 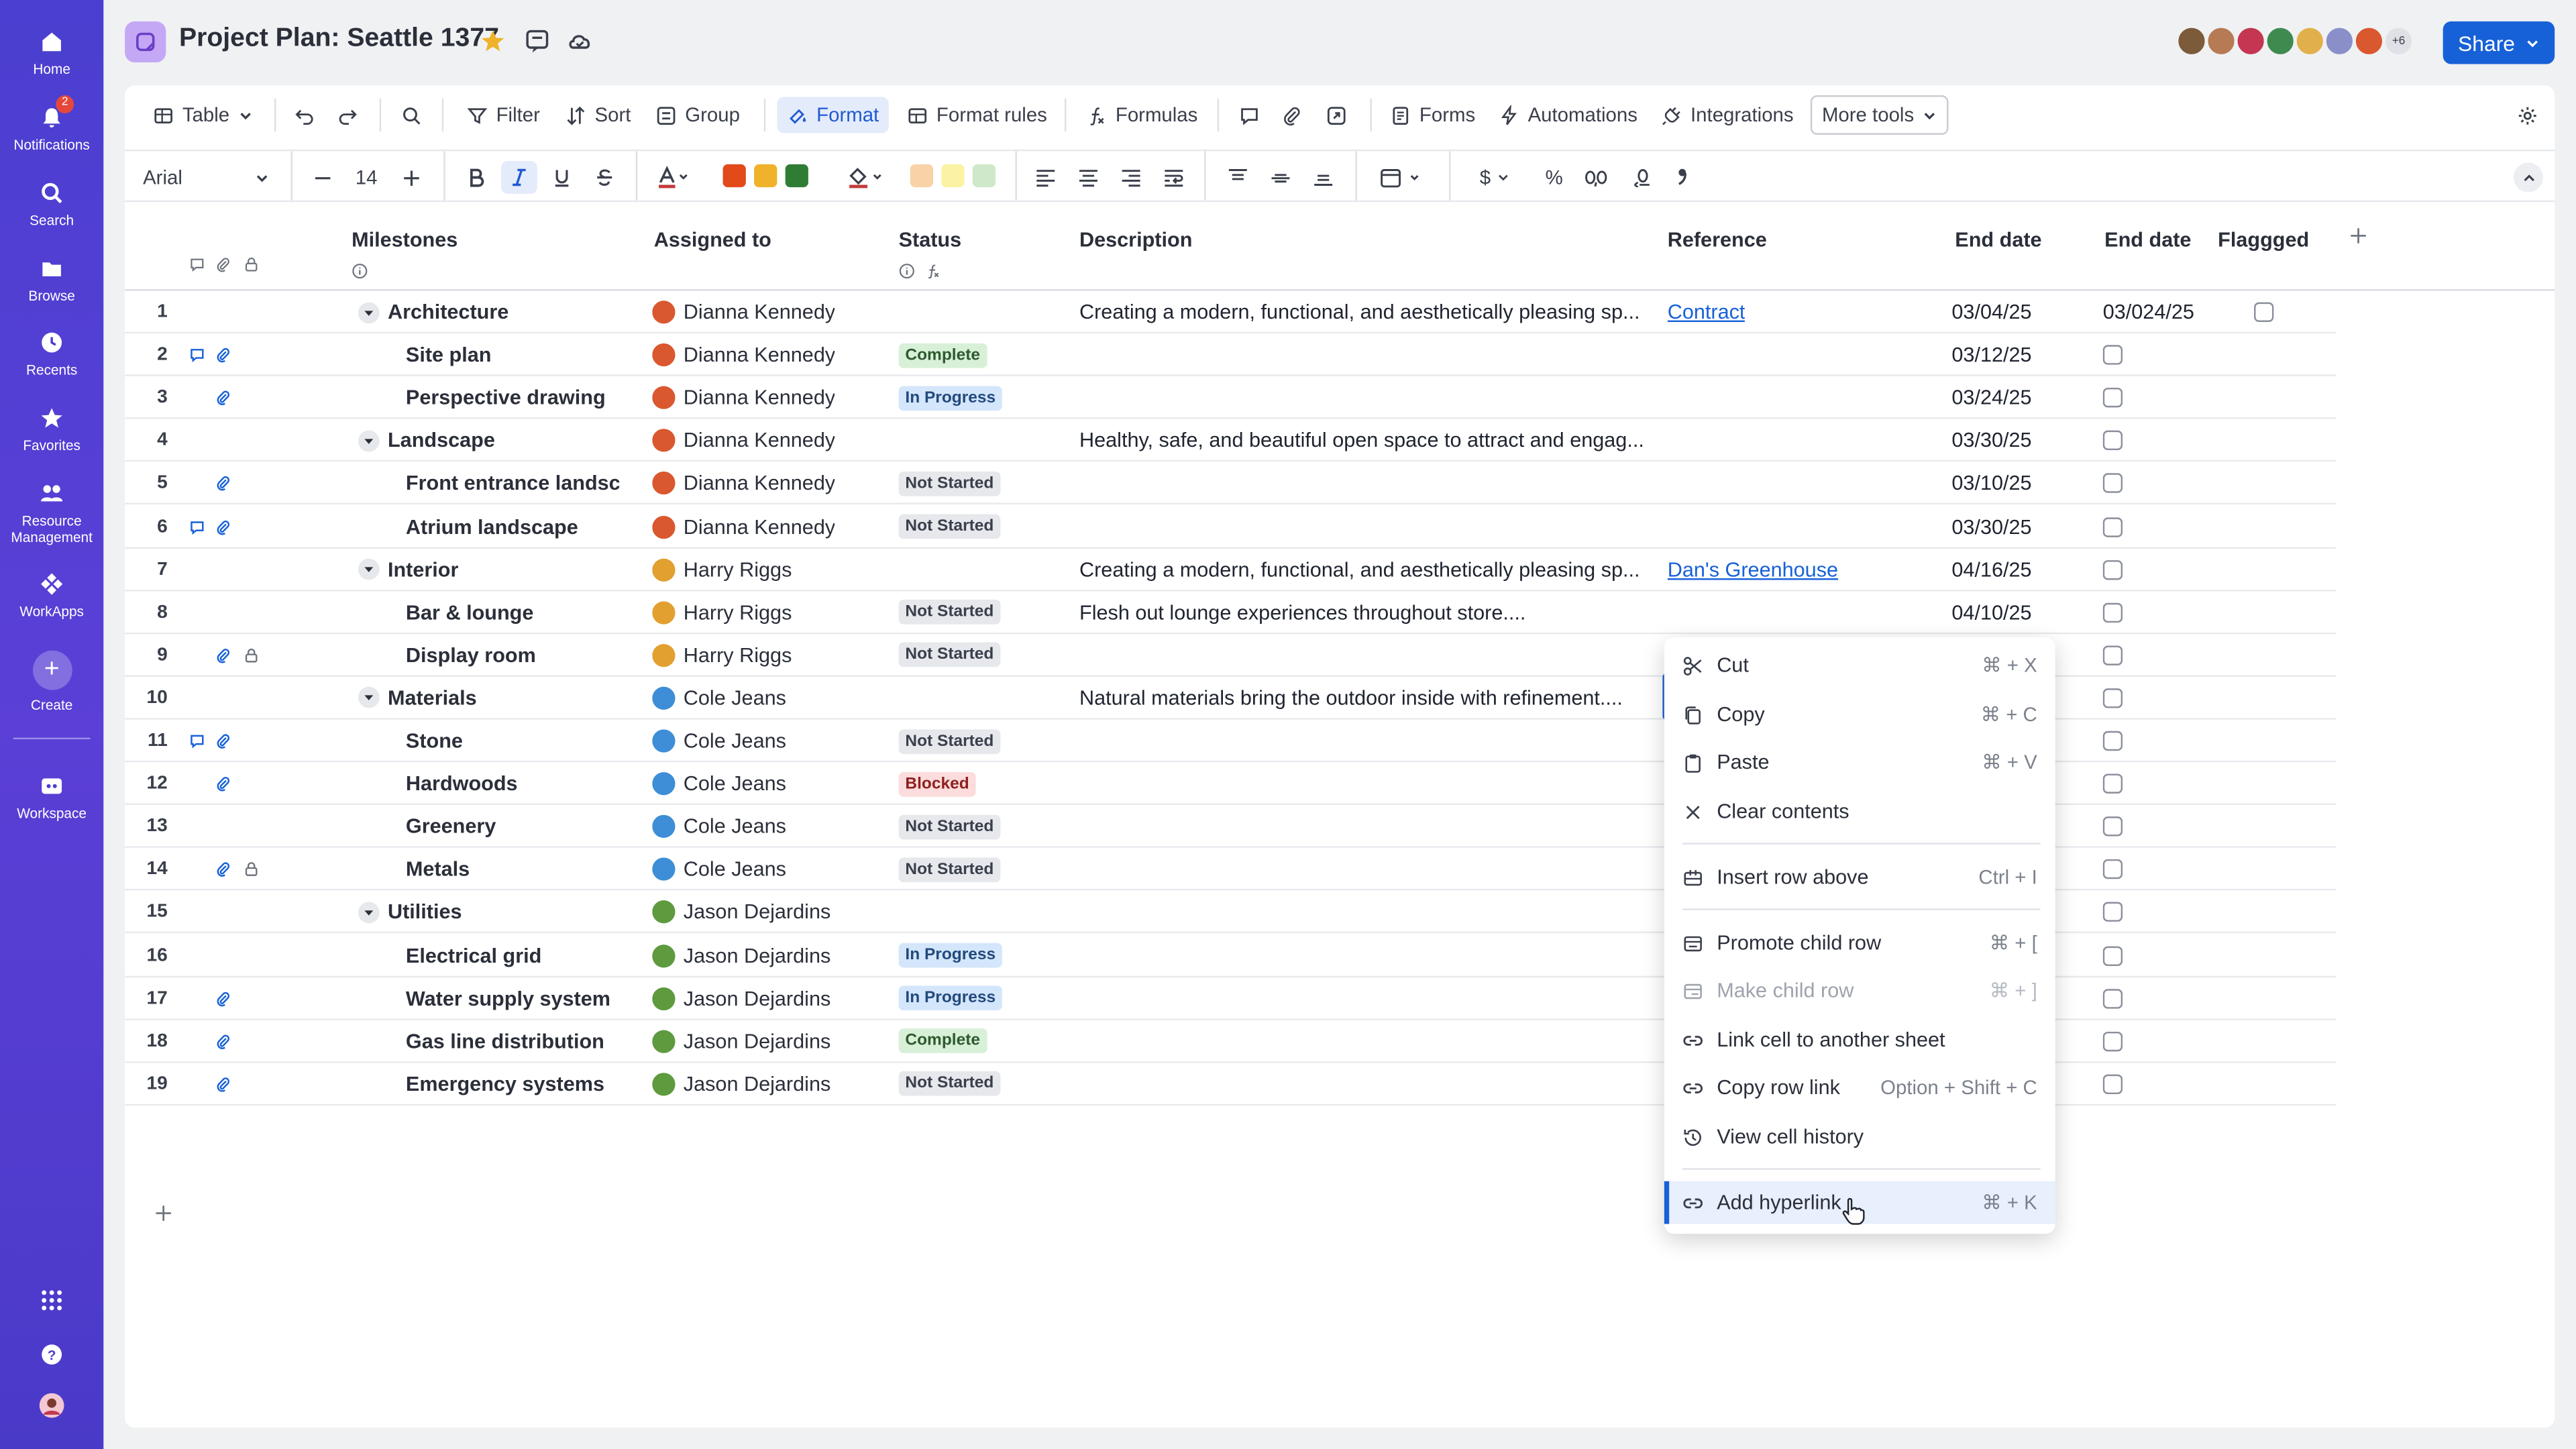 What do you see at coordinates (1879, 115) in the screenshot?
I see `more-tools-button: More tools` at bounding box center [1879, 115].